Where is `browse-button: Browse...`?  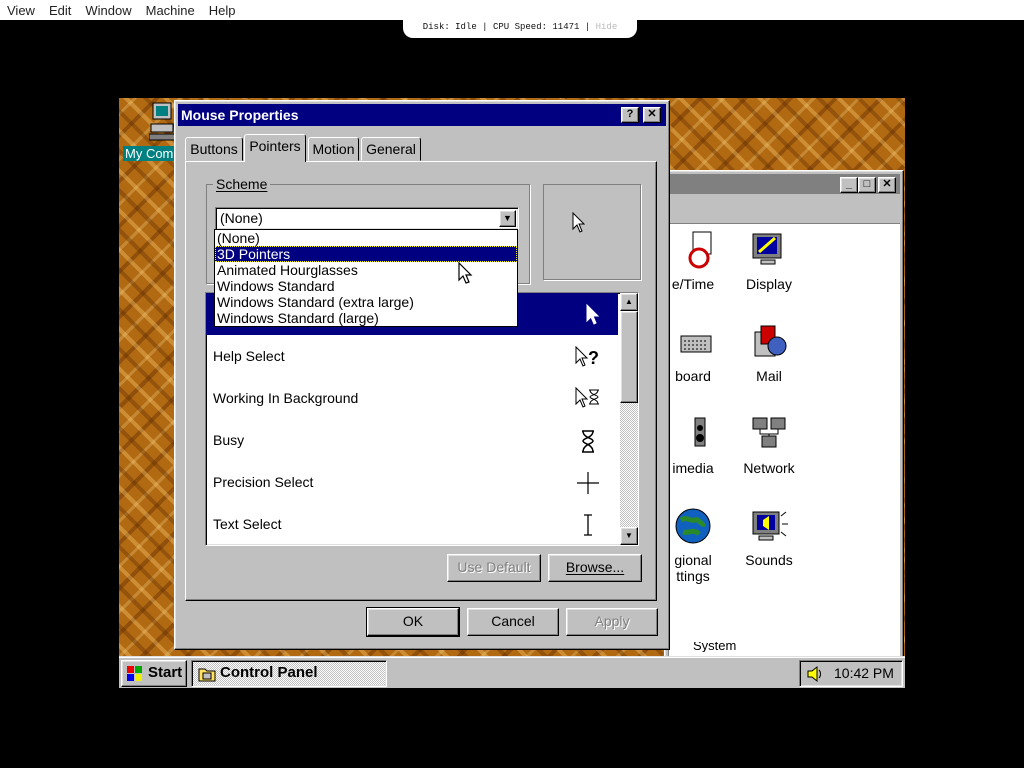
browse-button: Browse... is located at coordinates (595, 568).